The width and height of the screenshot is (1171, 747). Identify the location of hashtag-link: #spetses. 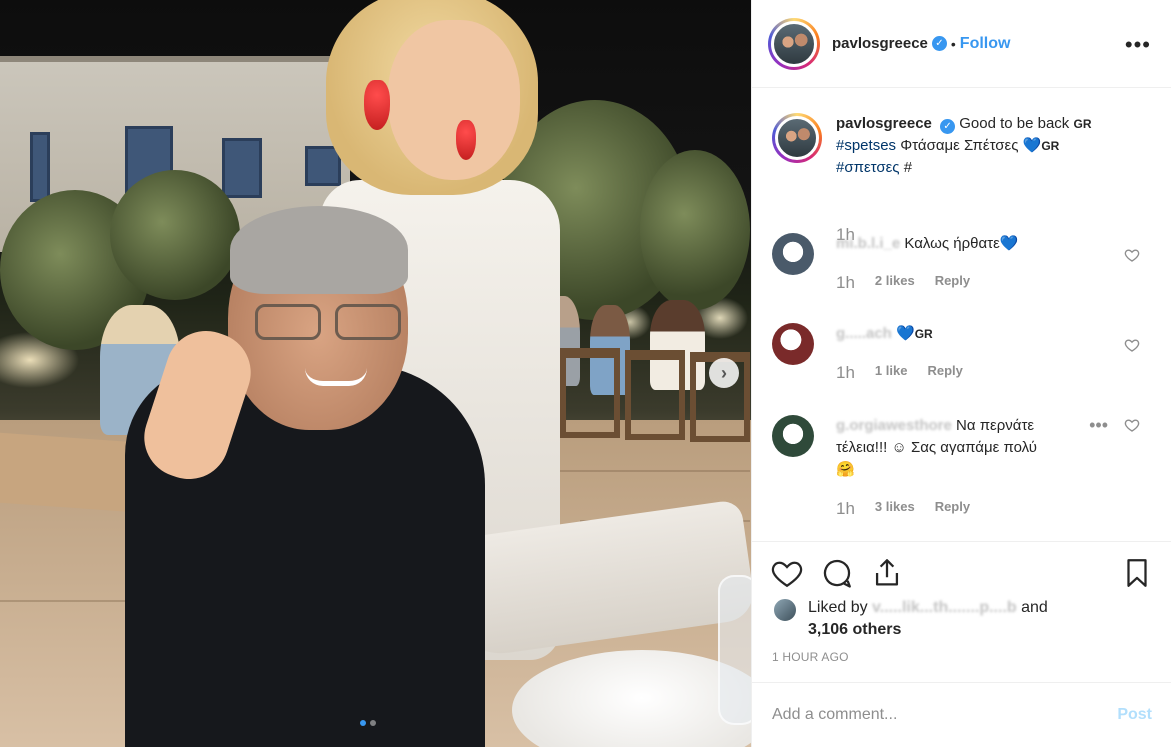
(866, 145).